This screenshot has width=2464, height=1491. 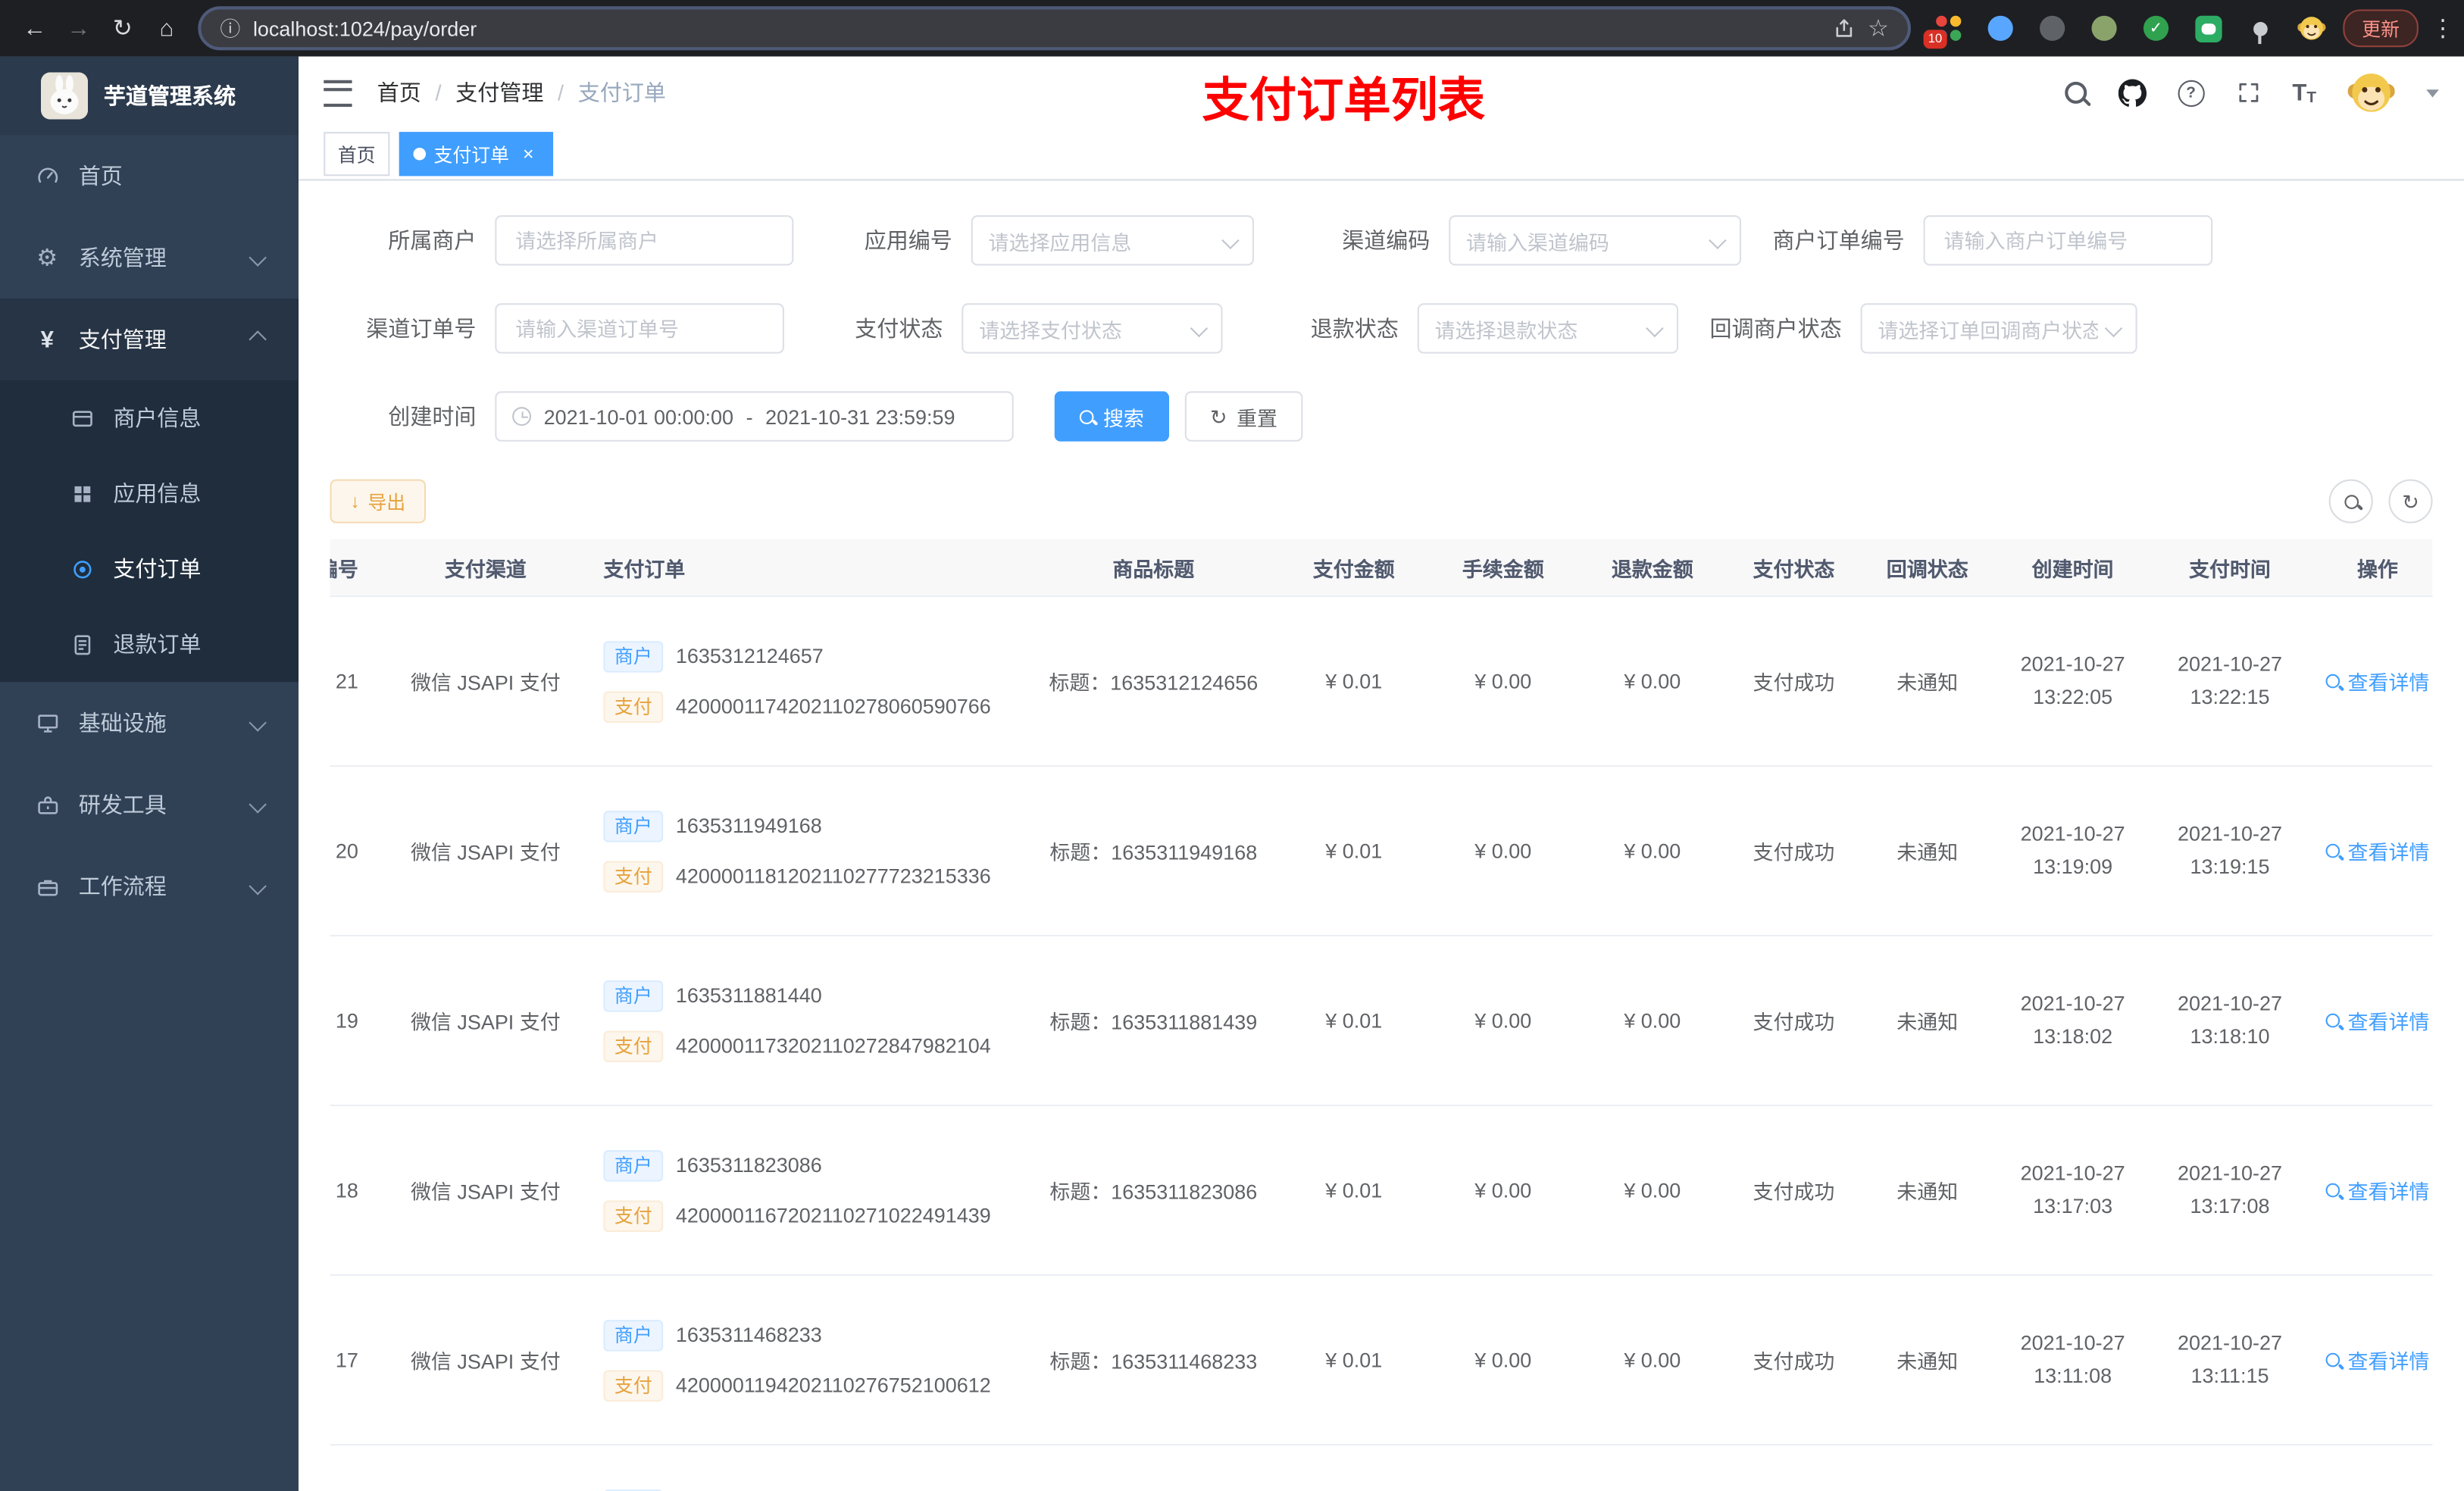 What do you see at coordinates (1343, 101) in the screenshot?
I see `page-title: 支付订单列表` at bounding box center [1343, 101].